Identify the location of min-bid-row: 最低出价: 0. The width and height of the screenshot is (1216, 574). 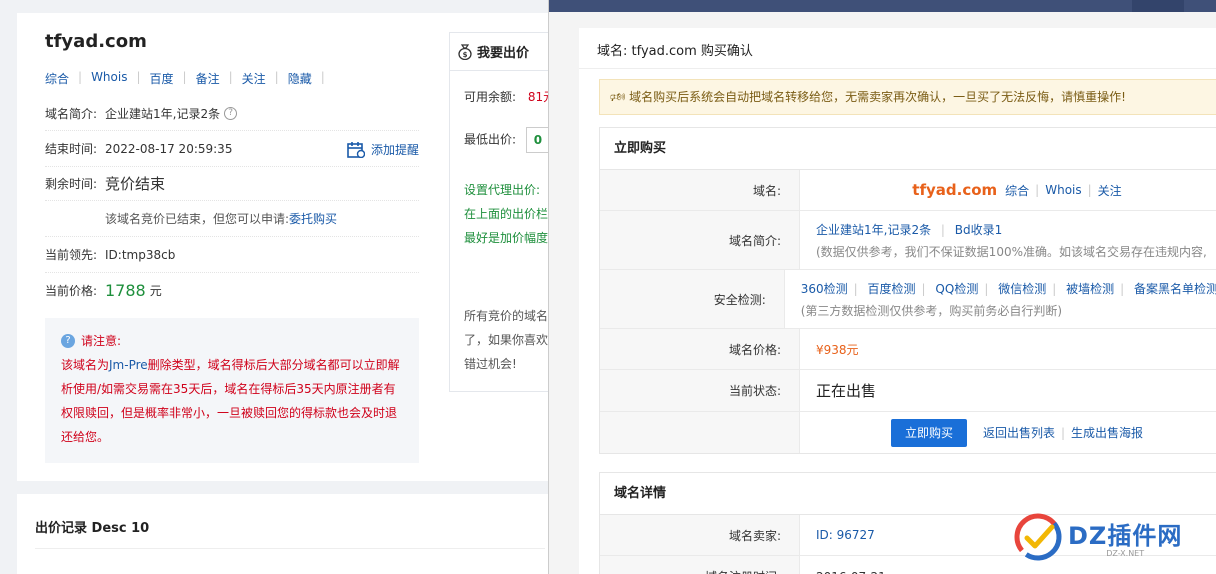
(507, 140).